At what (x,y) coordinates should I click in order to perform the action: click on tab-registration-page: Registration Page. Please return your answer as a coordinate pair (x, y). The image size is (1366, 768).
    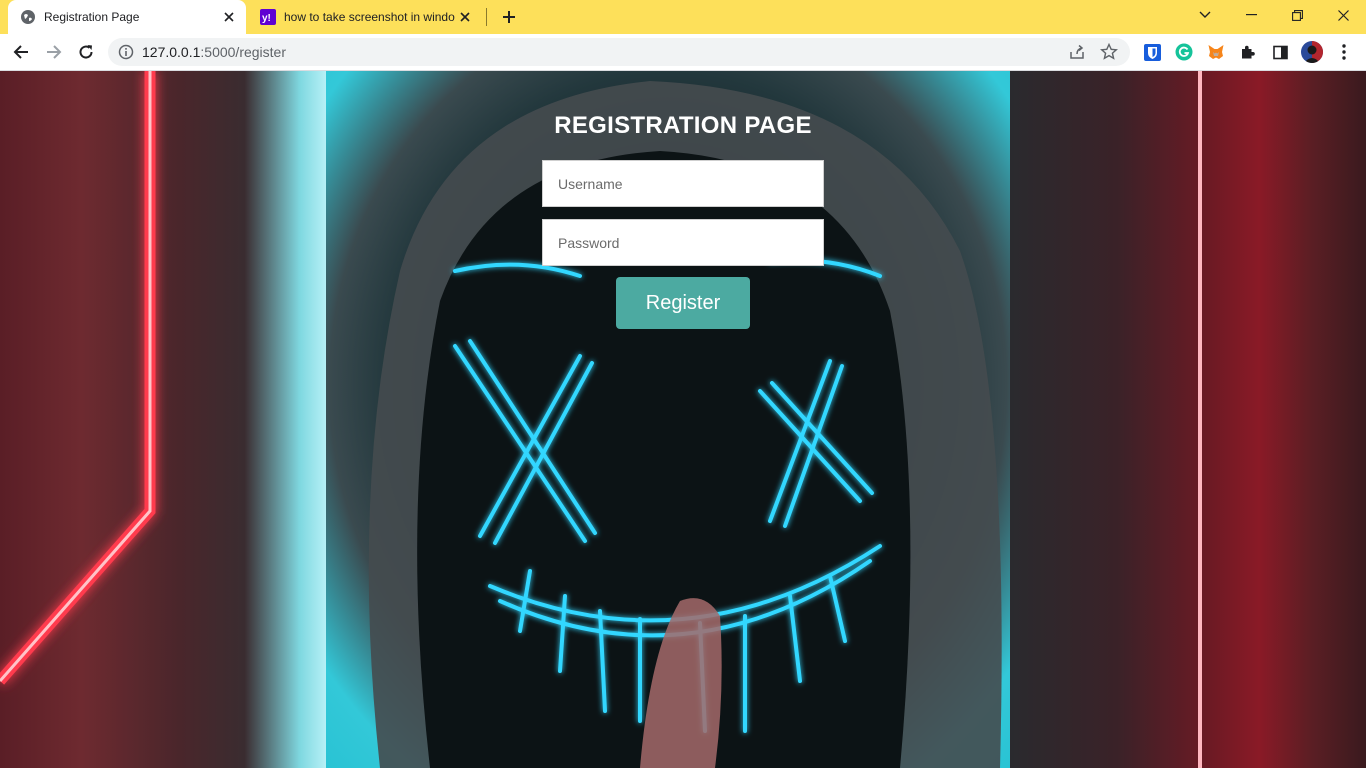
    Looking at the image, I should click on (127, 17).